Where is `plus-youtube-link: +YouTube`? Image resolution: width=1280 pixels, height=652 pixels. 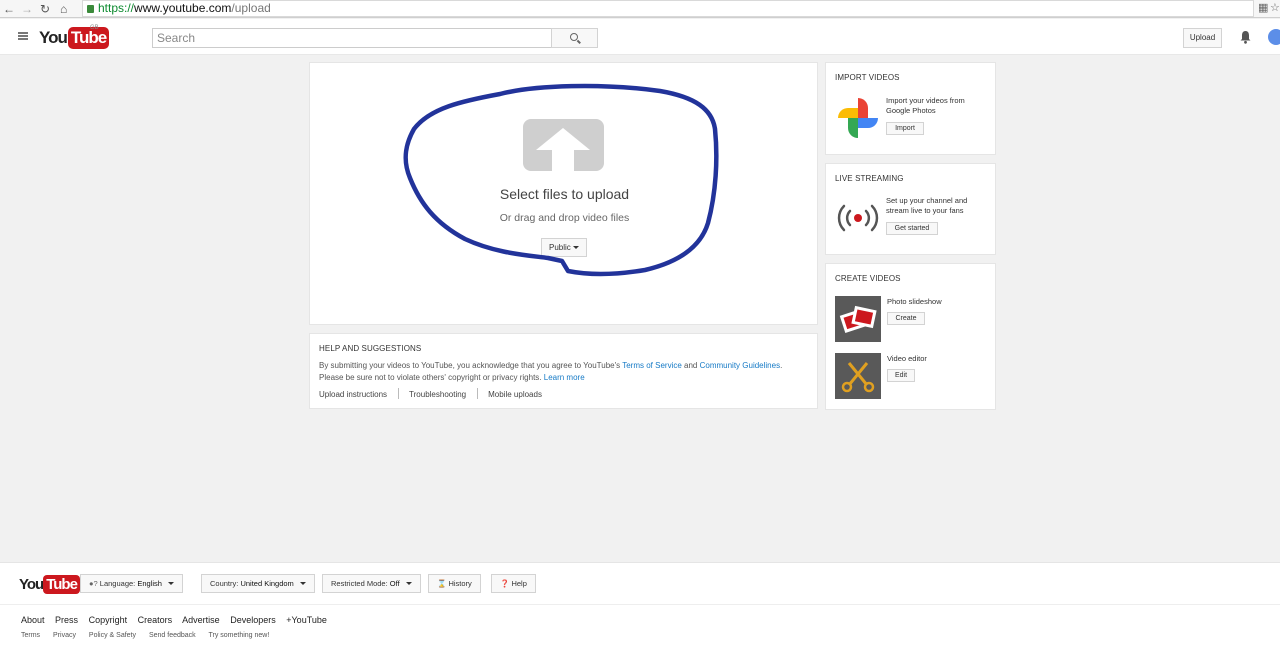 plus-youtube-link: +YouTube is located at coordinates (306, 620).